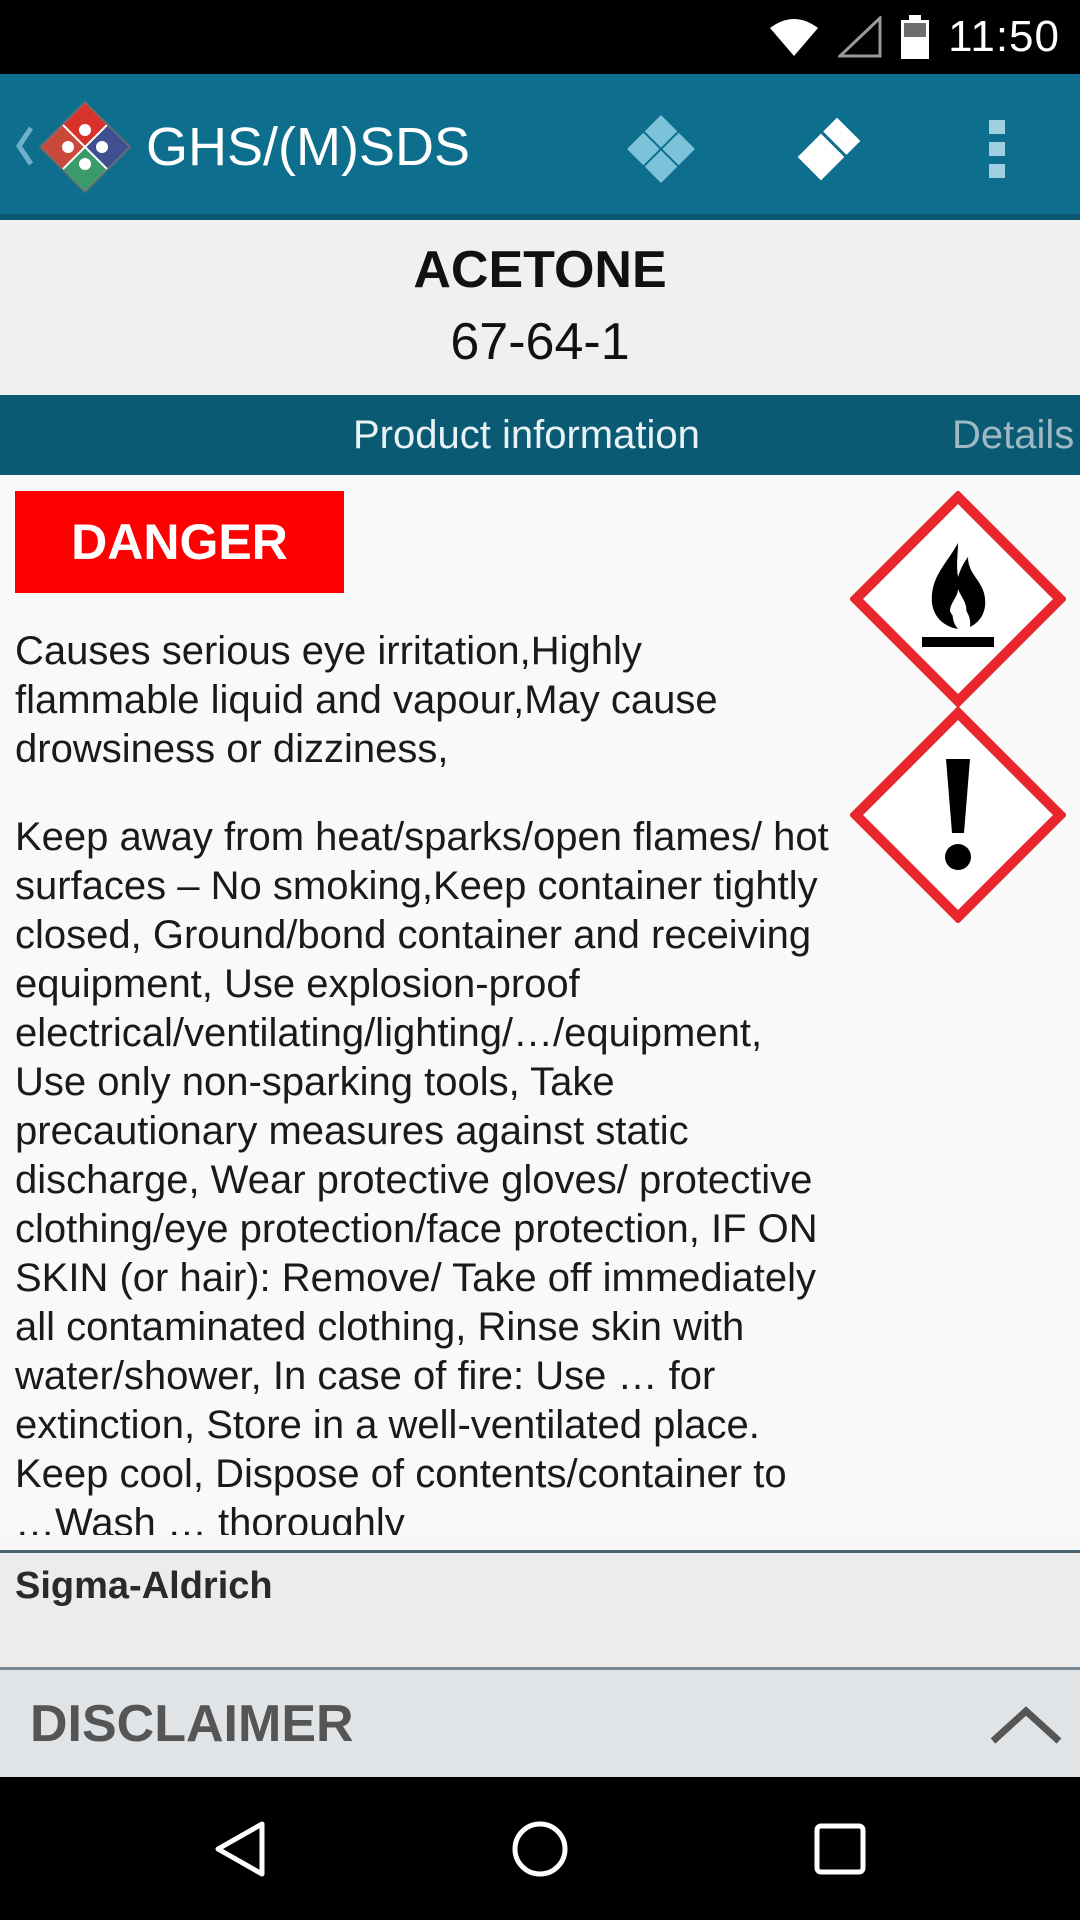  What do you see at coordinates (1004, 36) in the screenshot?
I see `status-time: 11:50` at bounding box center [1004, 36].